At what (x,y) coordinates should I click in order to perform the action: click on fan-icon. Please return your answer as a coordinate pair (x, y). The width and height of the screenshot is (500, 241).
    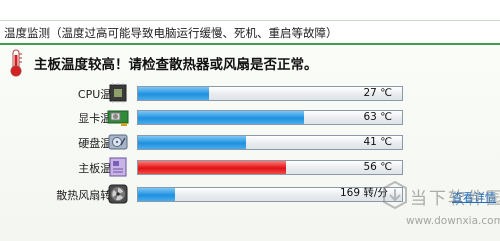
    Looking at the image, I should click on (118, 194).